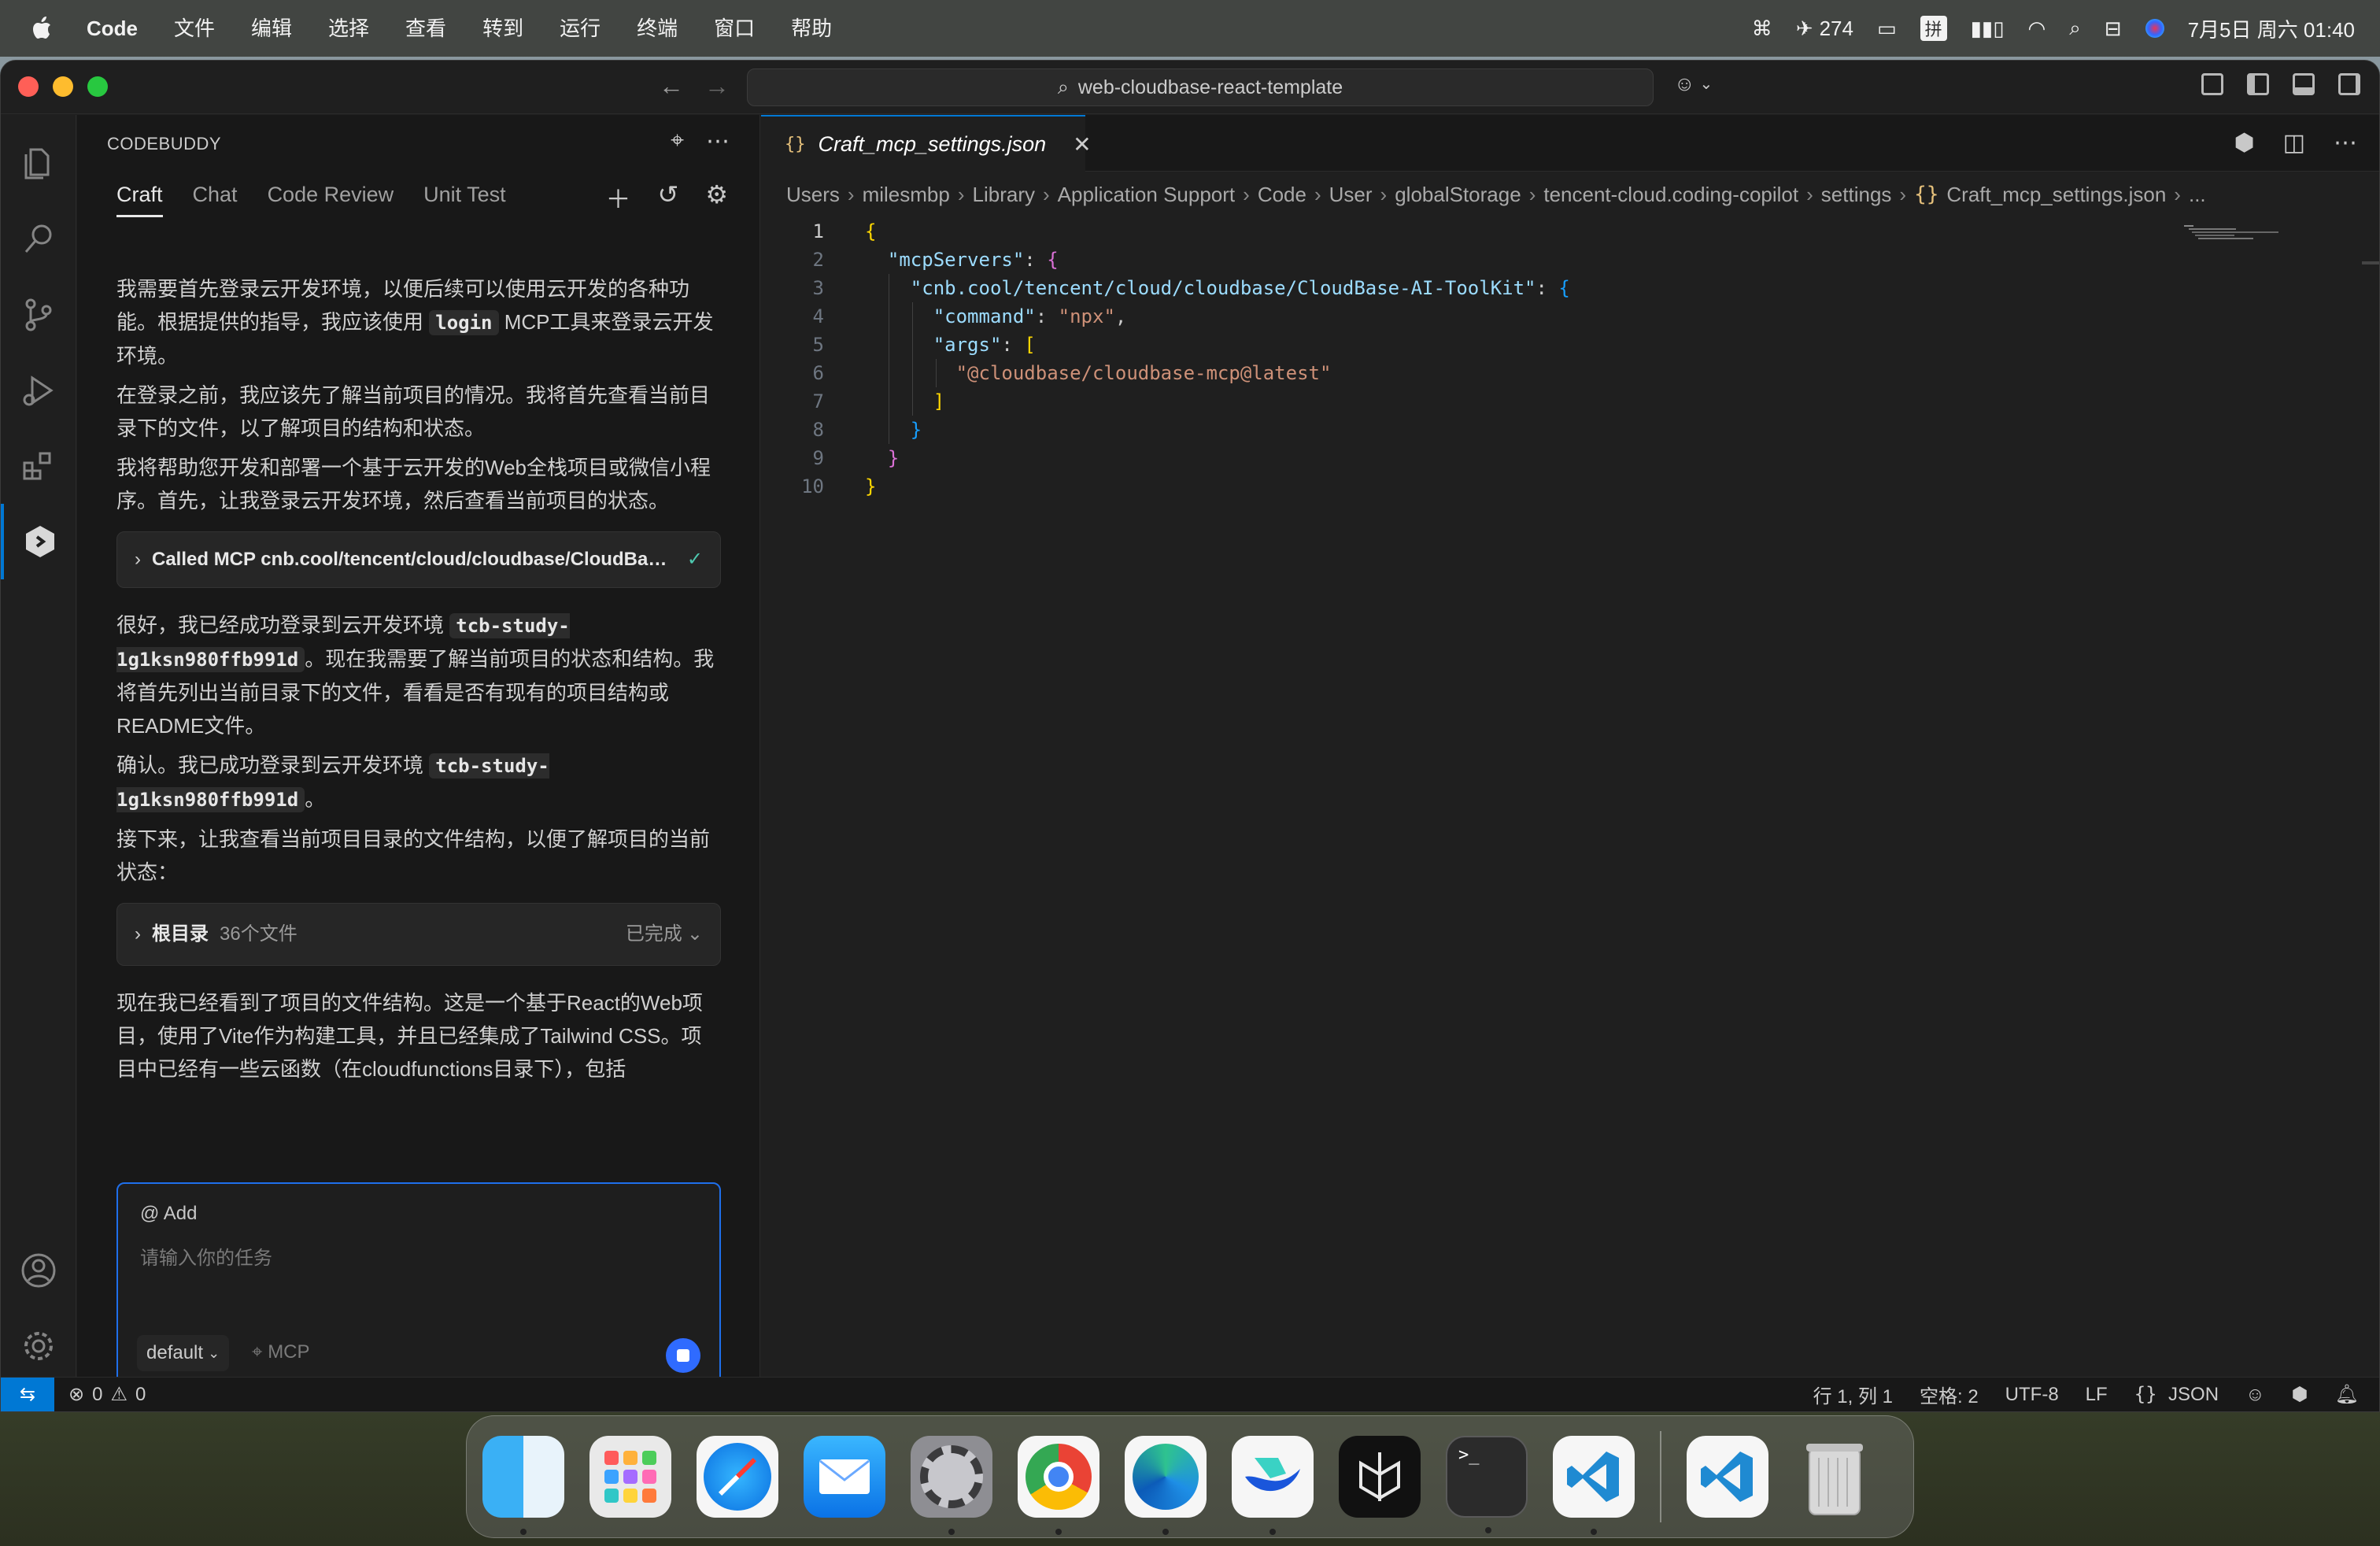 The height and width of the screenshot is (1546, 2380). Describe the element at coordinates (216, 200) in the screenshot. I see `tab-chat: Chat` at that location.